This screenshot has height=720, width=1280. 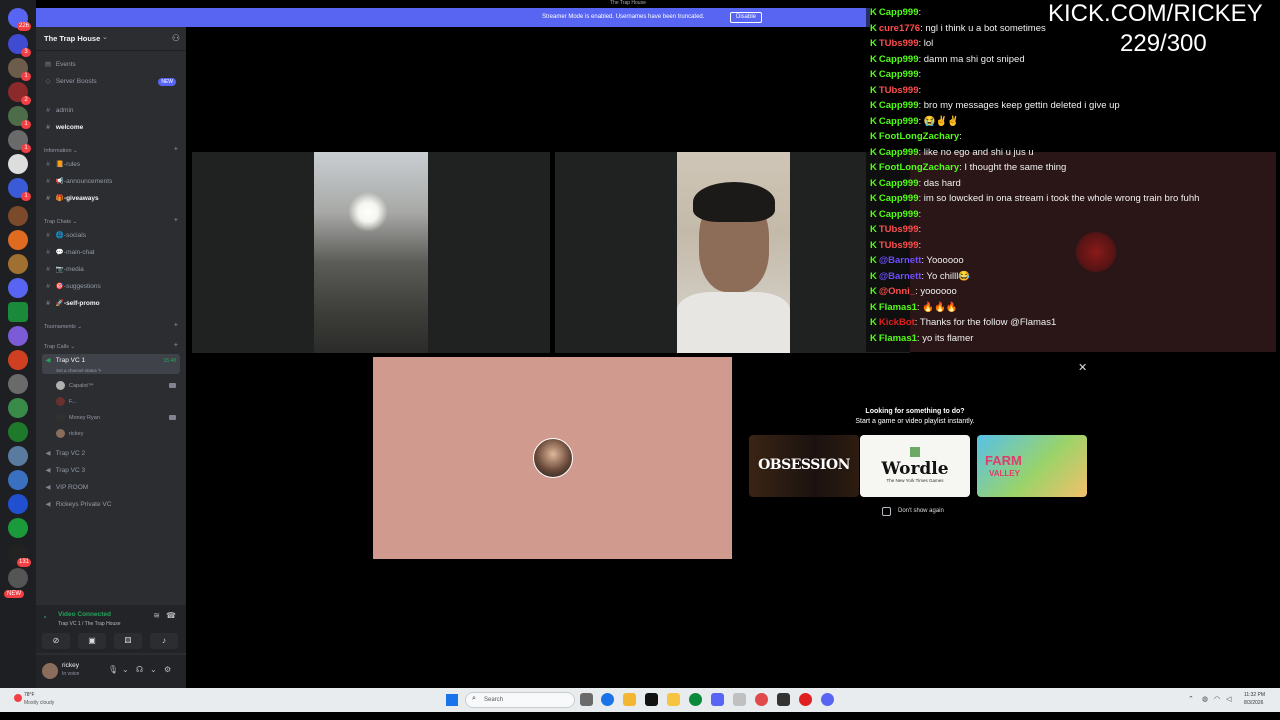 I want to click on channel-socials: # 🌐-socials, so click(x=111, y=236).